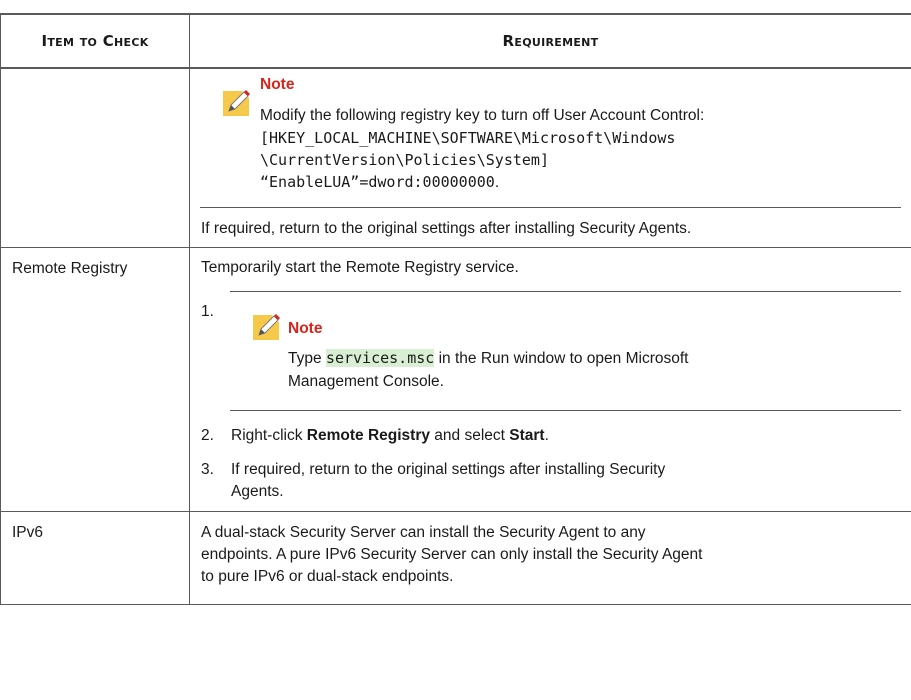 This screenshot has height=700, width=911. Describe the element at coordinates (207, 435) in the screenshot. I see `step2-number: 2.` at that location.